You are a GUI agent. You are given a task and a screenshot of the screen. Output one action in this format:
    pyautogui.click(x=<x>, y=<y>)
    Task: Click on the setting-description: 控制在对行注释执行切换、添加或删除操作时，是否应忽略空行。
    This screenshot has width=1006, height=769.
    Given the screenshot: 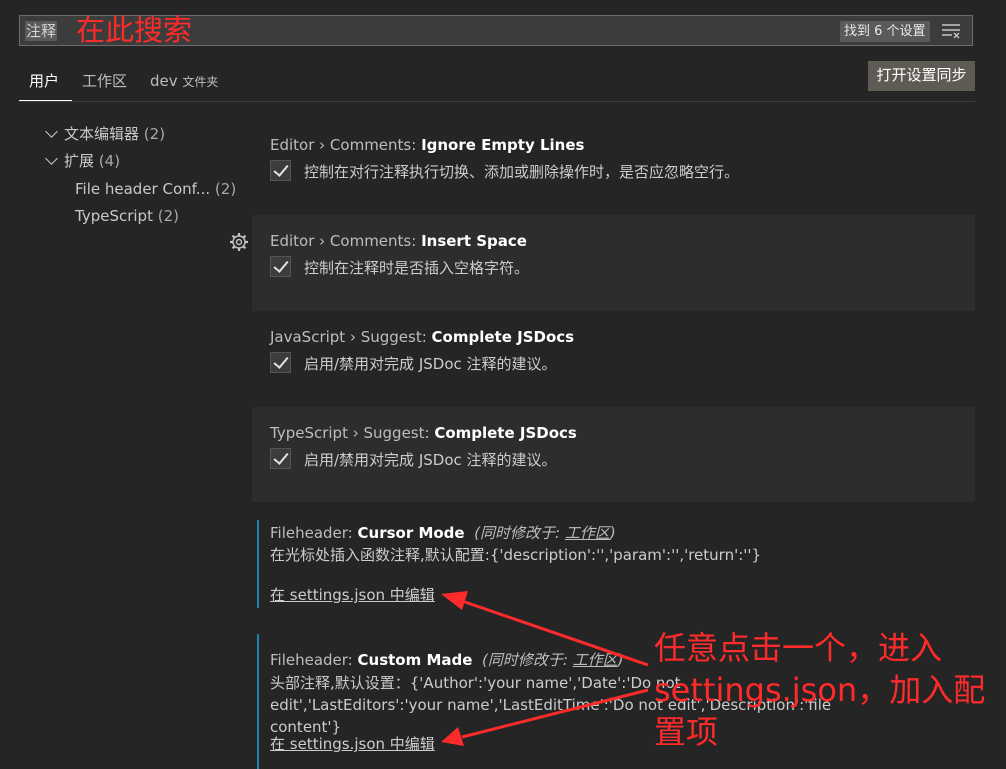 What is the action you would take?
    pyautogui.click(x=522, y=172)
    